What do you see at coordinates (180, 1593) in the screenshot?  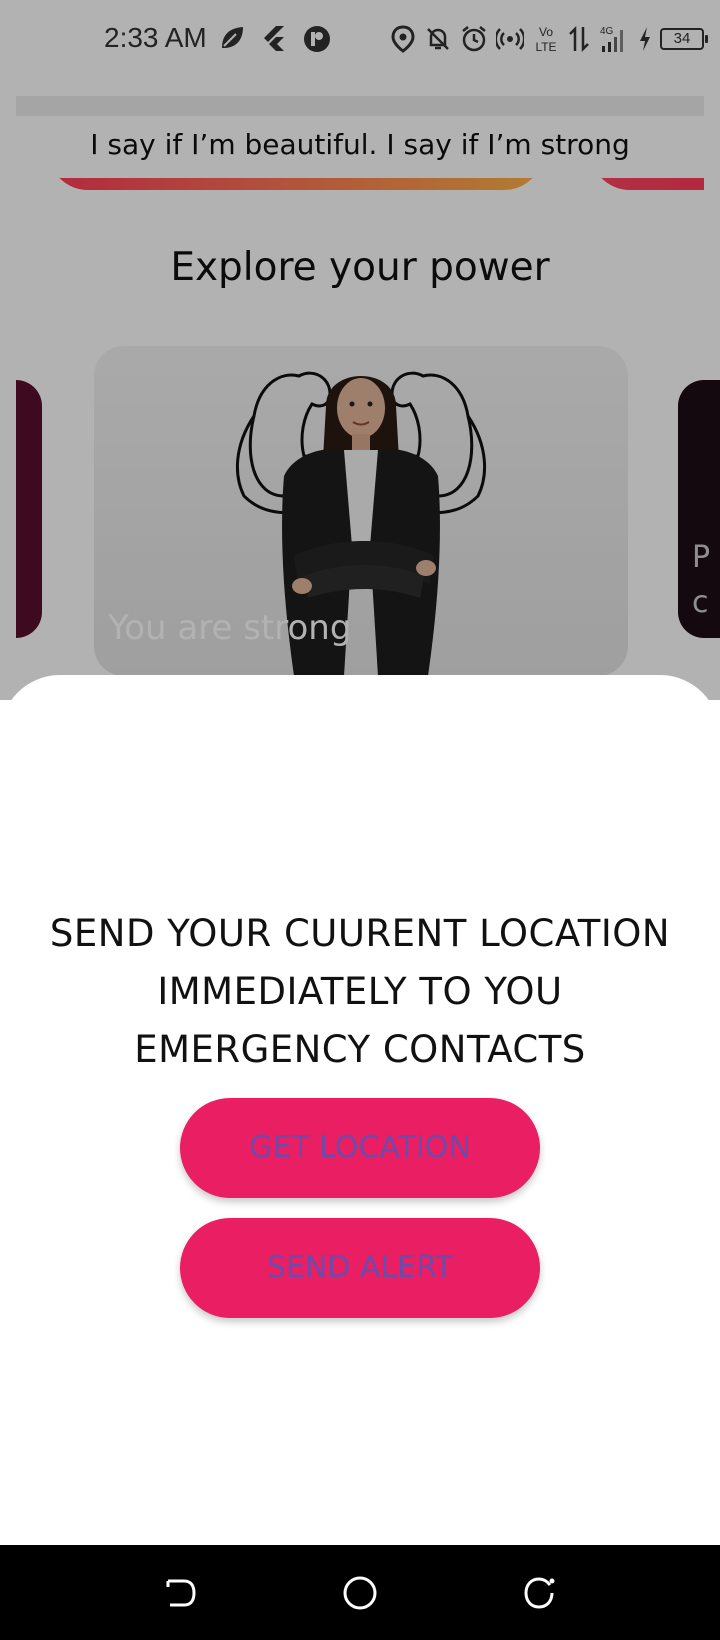 I see `back-icon` at bounding box center [180, 1593].